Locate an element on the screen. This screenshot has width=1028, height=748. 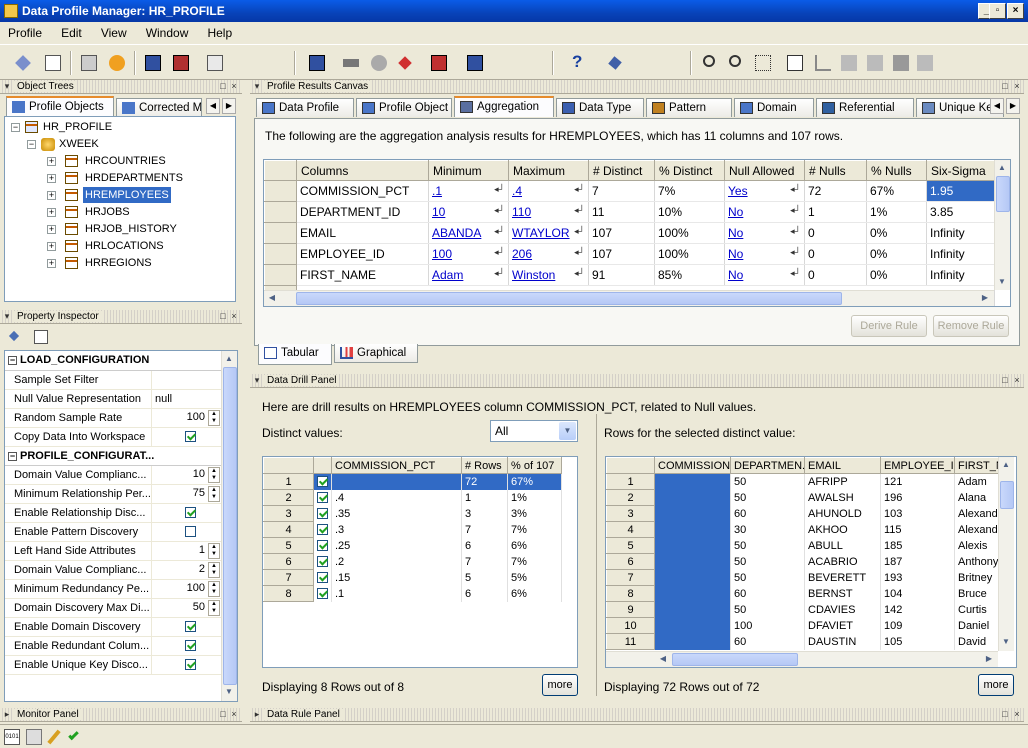
tab-referential: Referential is located at coordinates (865, 107).